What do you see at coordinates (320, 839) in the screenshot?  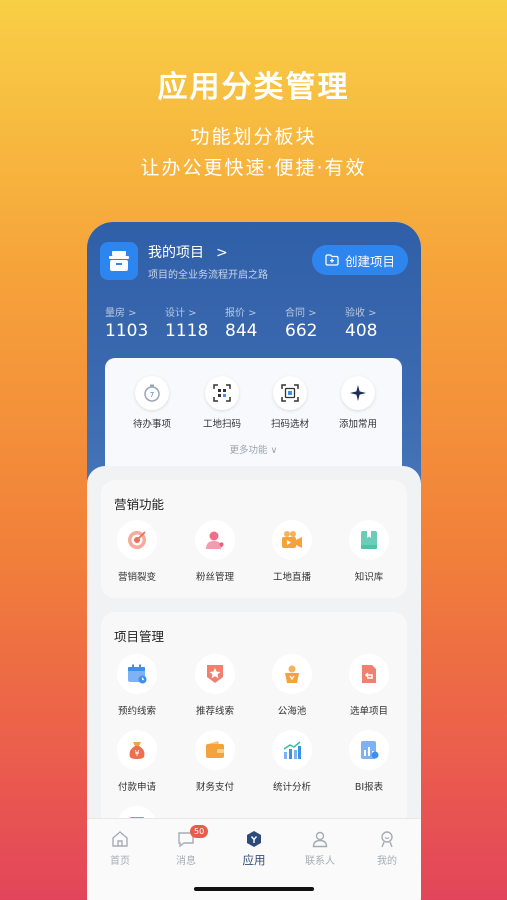 I see `contacts-icon` at bounding box center [320, 839].